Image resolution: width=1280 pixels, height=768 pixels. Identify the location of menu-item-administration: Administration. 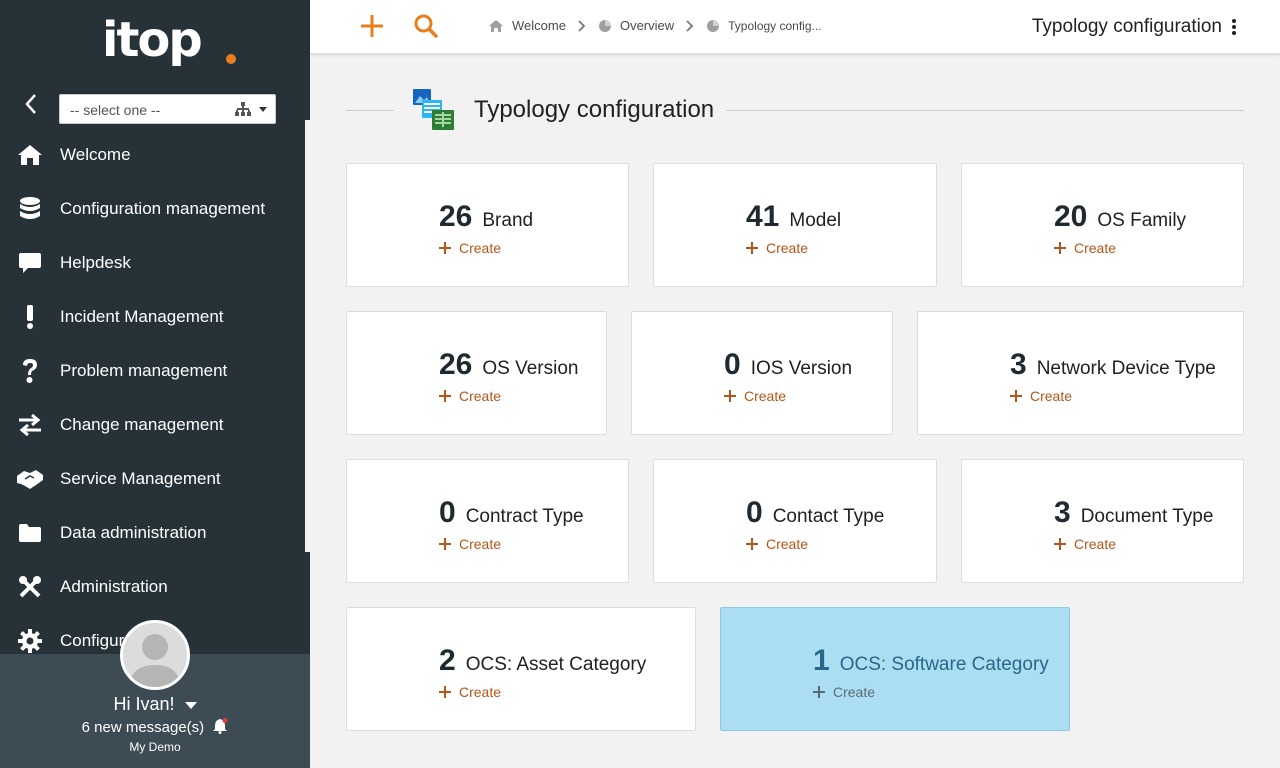
(152, 587).